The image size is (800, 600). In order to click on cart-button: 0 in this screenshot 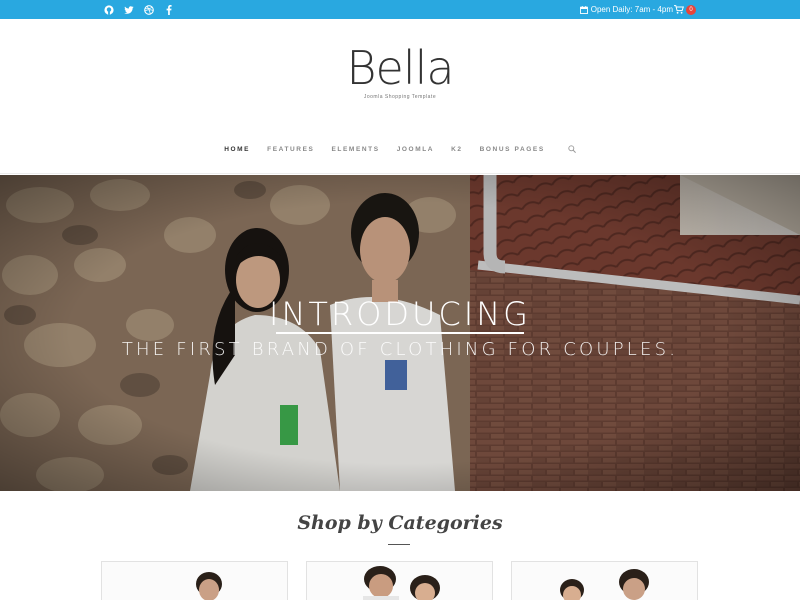, I will do `click(685, 9)`.